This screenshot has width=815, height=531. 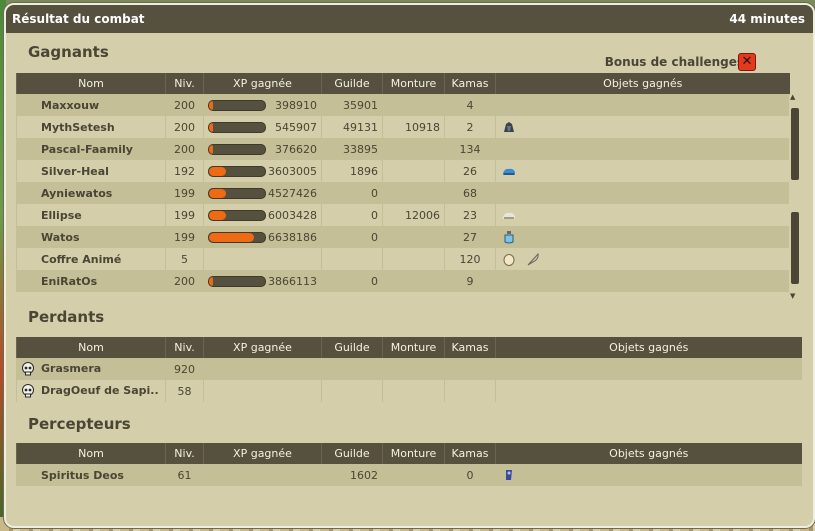 What do you see at coordinates (28, 369) in the screenshot?
I see `skull-icon` at bounding box center [28, 369].